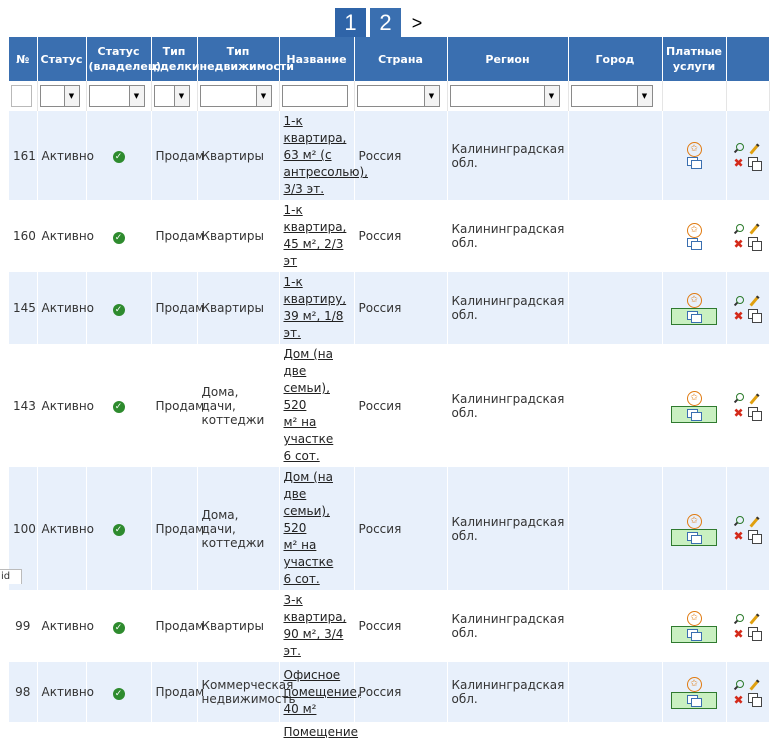  What do you see at coordinates (321, 732) in the screenshot?
I see `listing-title-link: Помещение` at bounding box center [321, 732].